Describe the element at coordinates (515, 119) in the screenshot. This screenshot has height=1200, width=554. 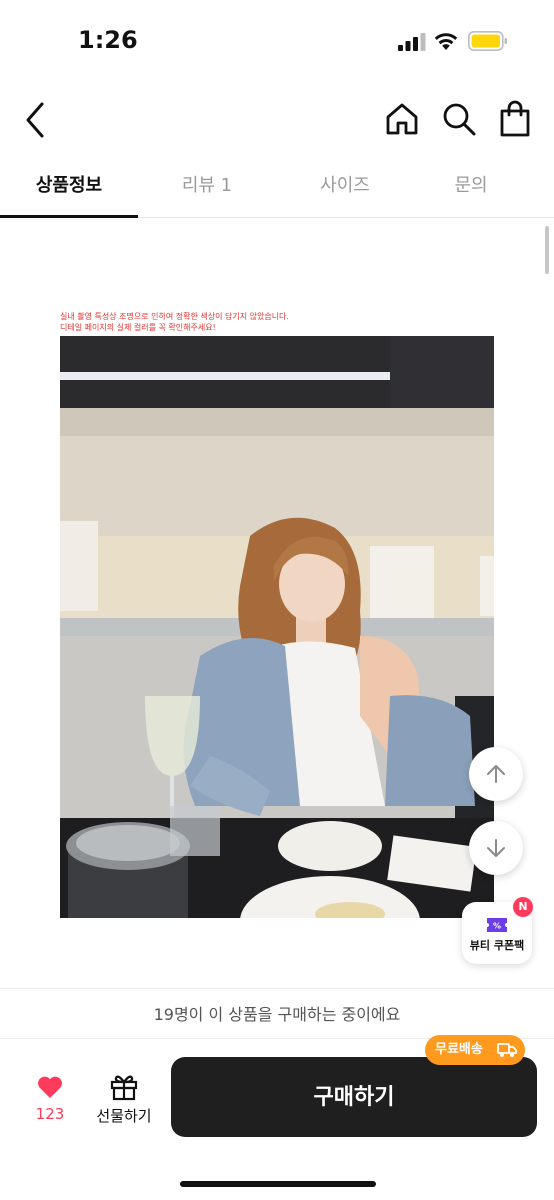
I see `shopping-bag-icon` at that location.